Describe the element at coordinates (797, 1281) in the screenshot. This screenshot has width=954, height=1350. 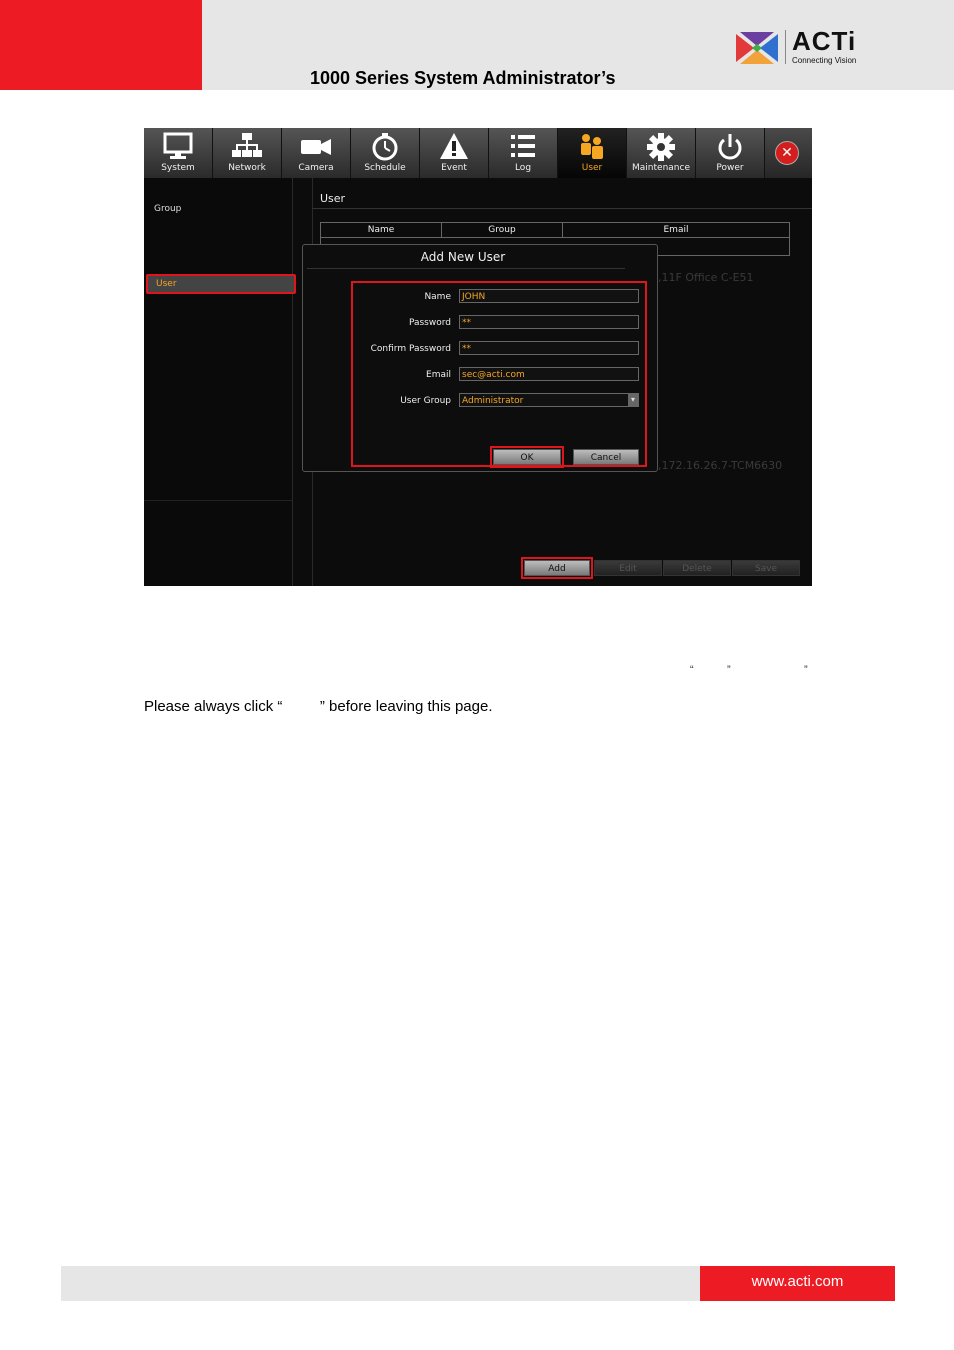
I see `footer-url: www.acti.com` at that location.